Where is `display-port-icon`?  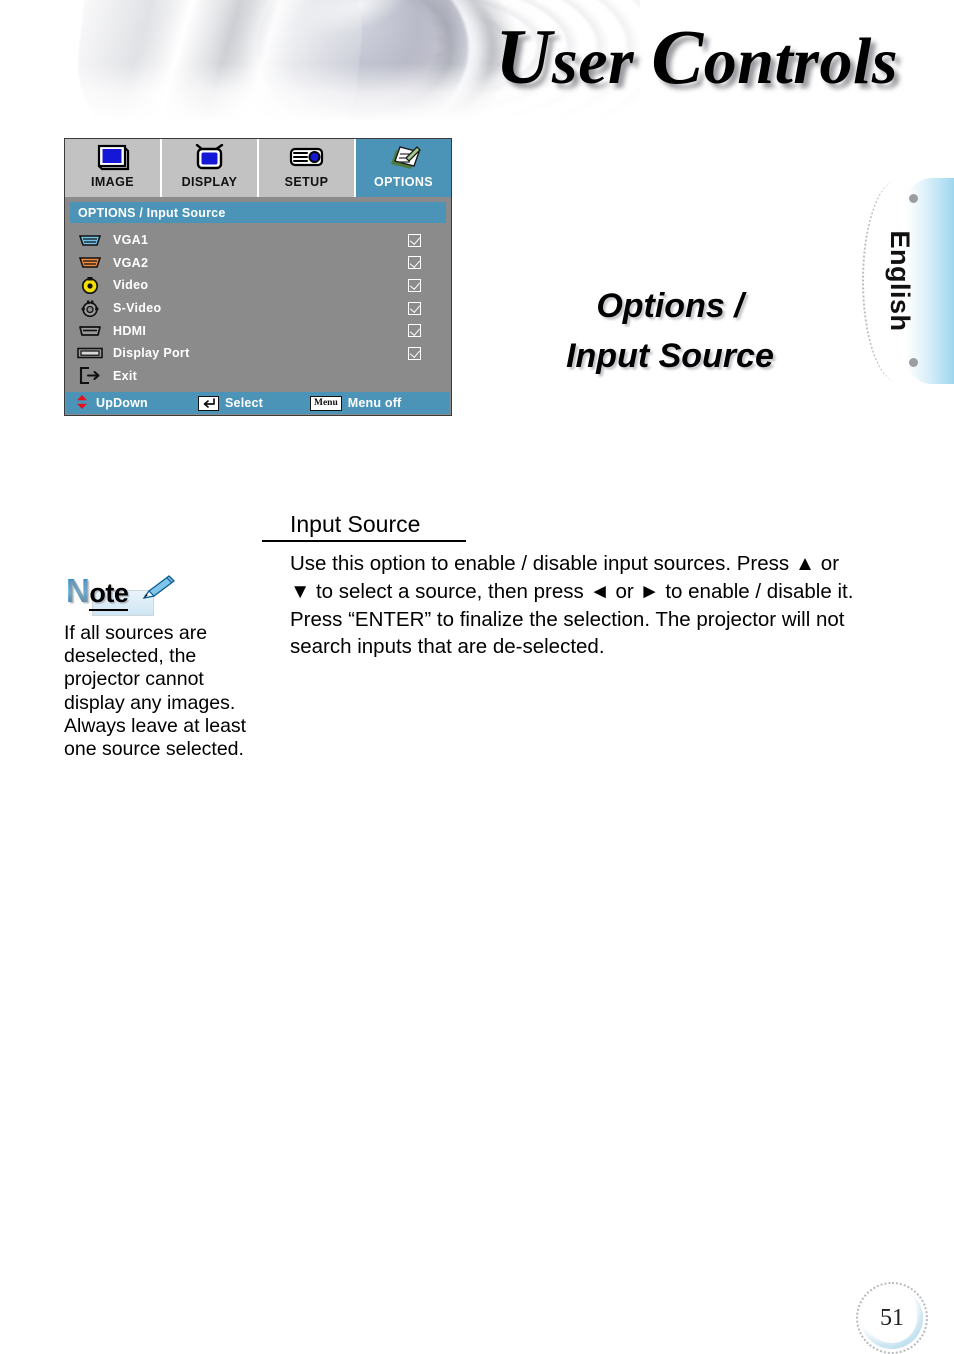
display-port-icon is located at coordinates (90, 353).